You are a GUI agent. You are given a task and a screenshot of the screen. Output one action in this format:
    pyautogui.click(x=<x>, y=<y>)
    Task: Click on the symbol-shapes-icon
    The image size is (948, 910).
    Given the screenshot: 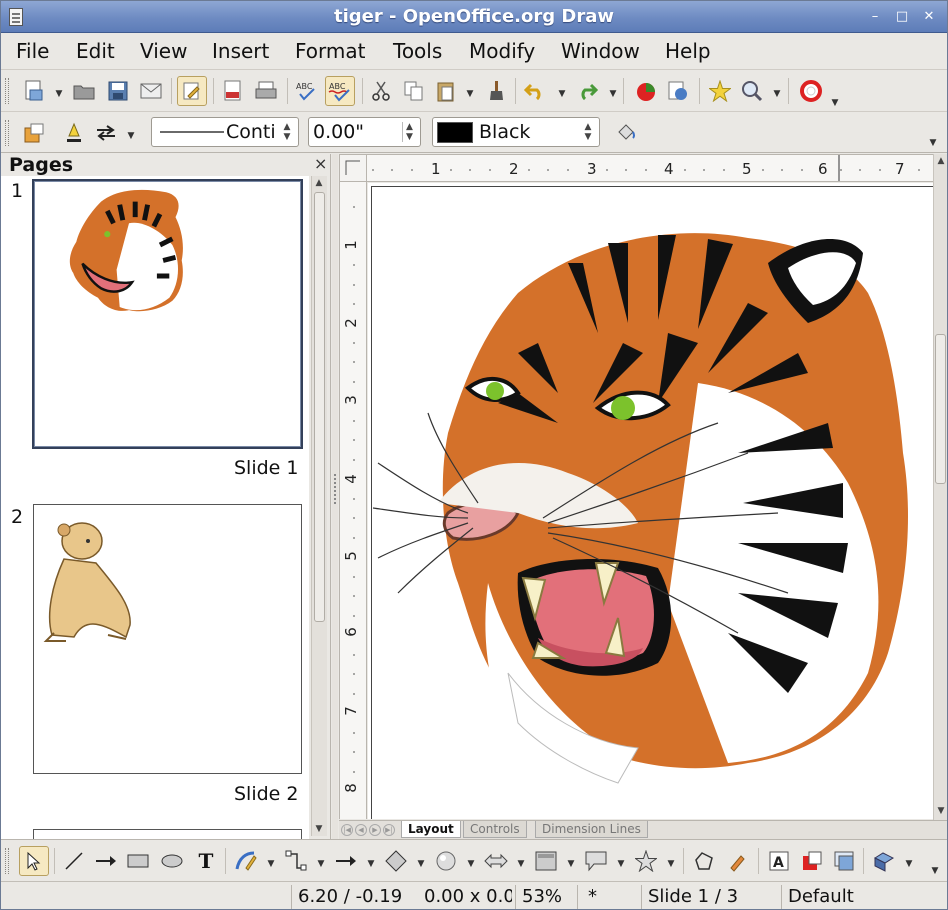 What is the action you would take?
    pyautogui.click(x=446, y=861)
    